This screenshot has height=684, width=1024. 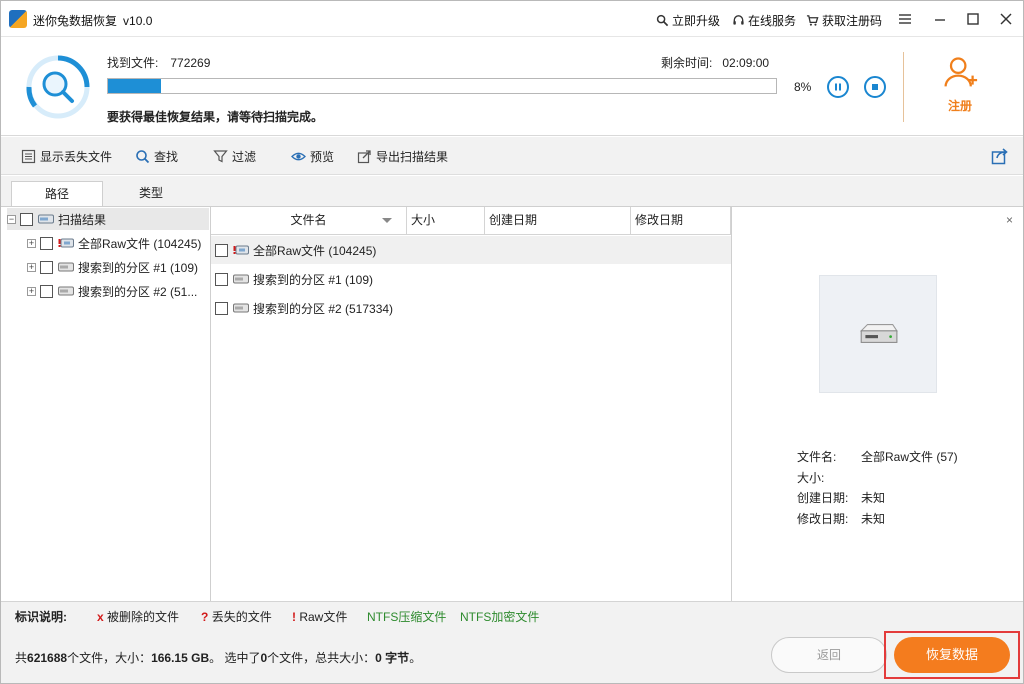 What do you see at coordinates (829, 655) in the screenshot?
I see `back-button: 返回` at bounding box center [829, 655].